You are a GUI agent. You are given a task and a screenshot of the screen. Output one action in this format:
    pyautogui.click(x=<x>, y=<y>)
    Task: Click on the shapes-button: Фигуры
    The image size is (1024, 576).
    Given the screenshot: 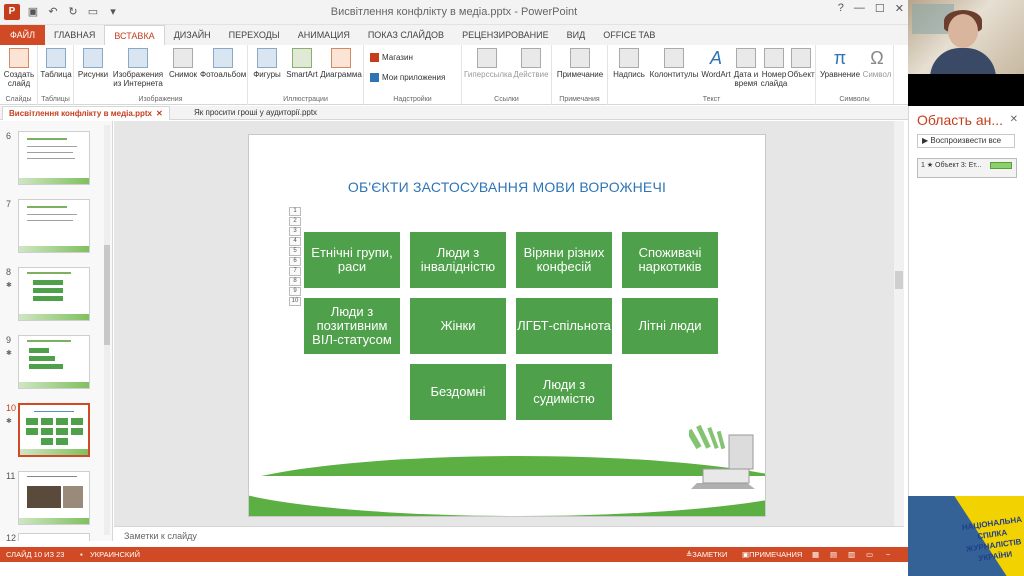 What is the action you would take?
    pyautogui.click(x=267, y=63)
    